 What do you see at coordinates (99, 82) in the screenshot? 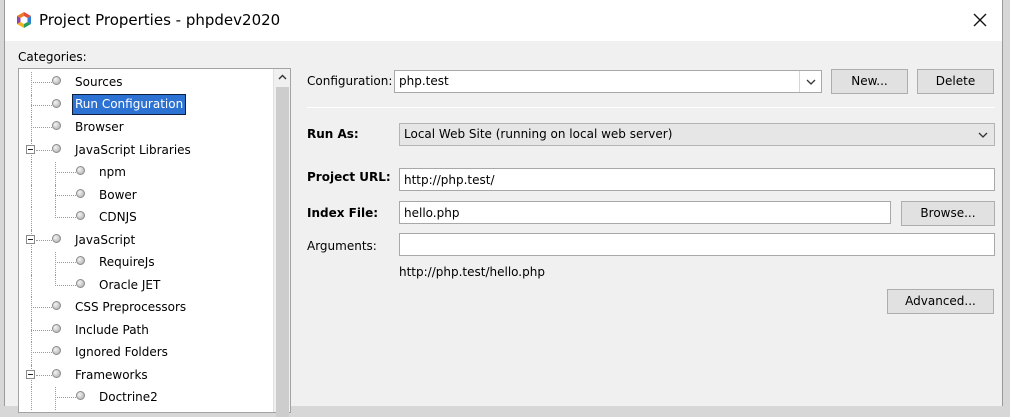
I see `tree-item-label: Sources` at bounding box center [99, 82].